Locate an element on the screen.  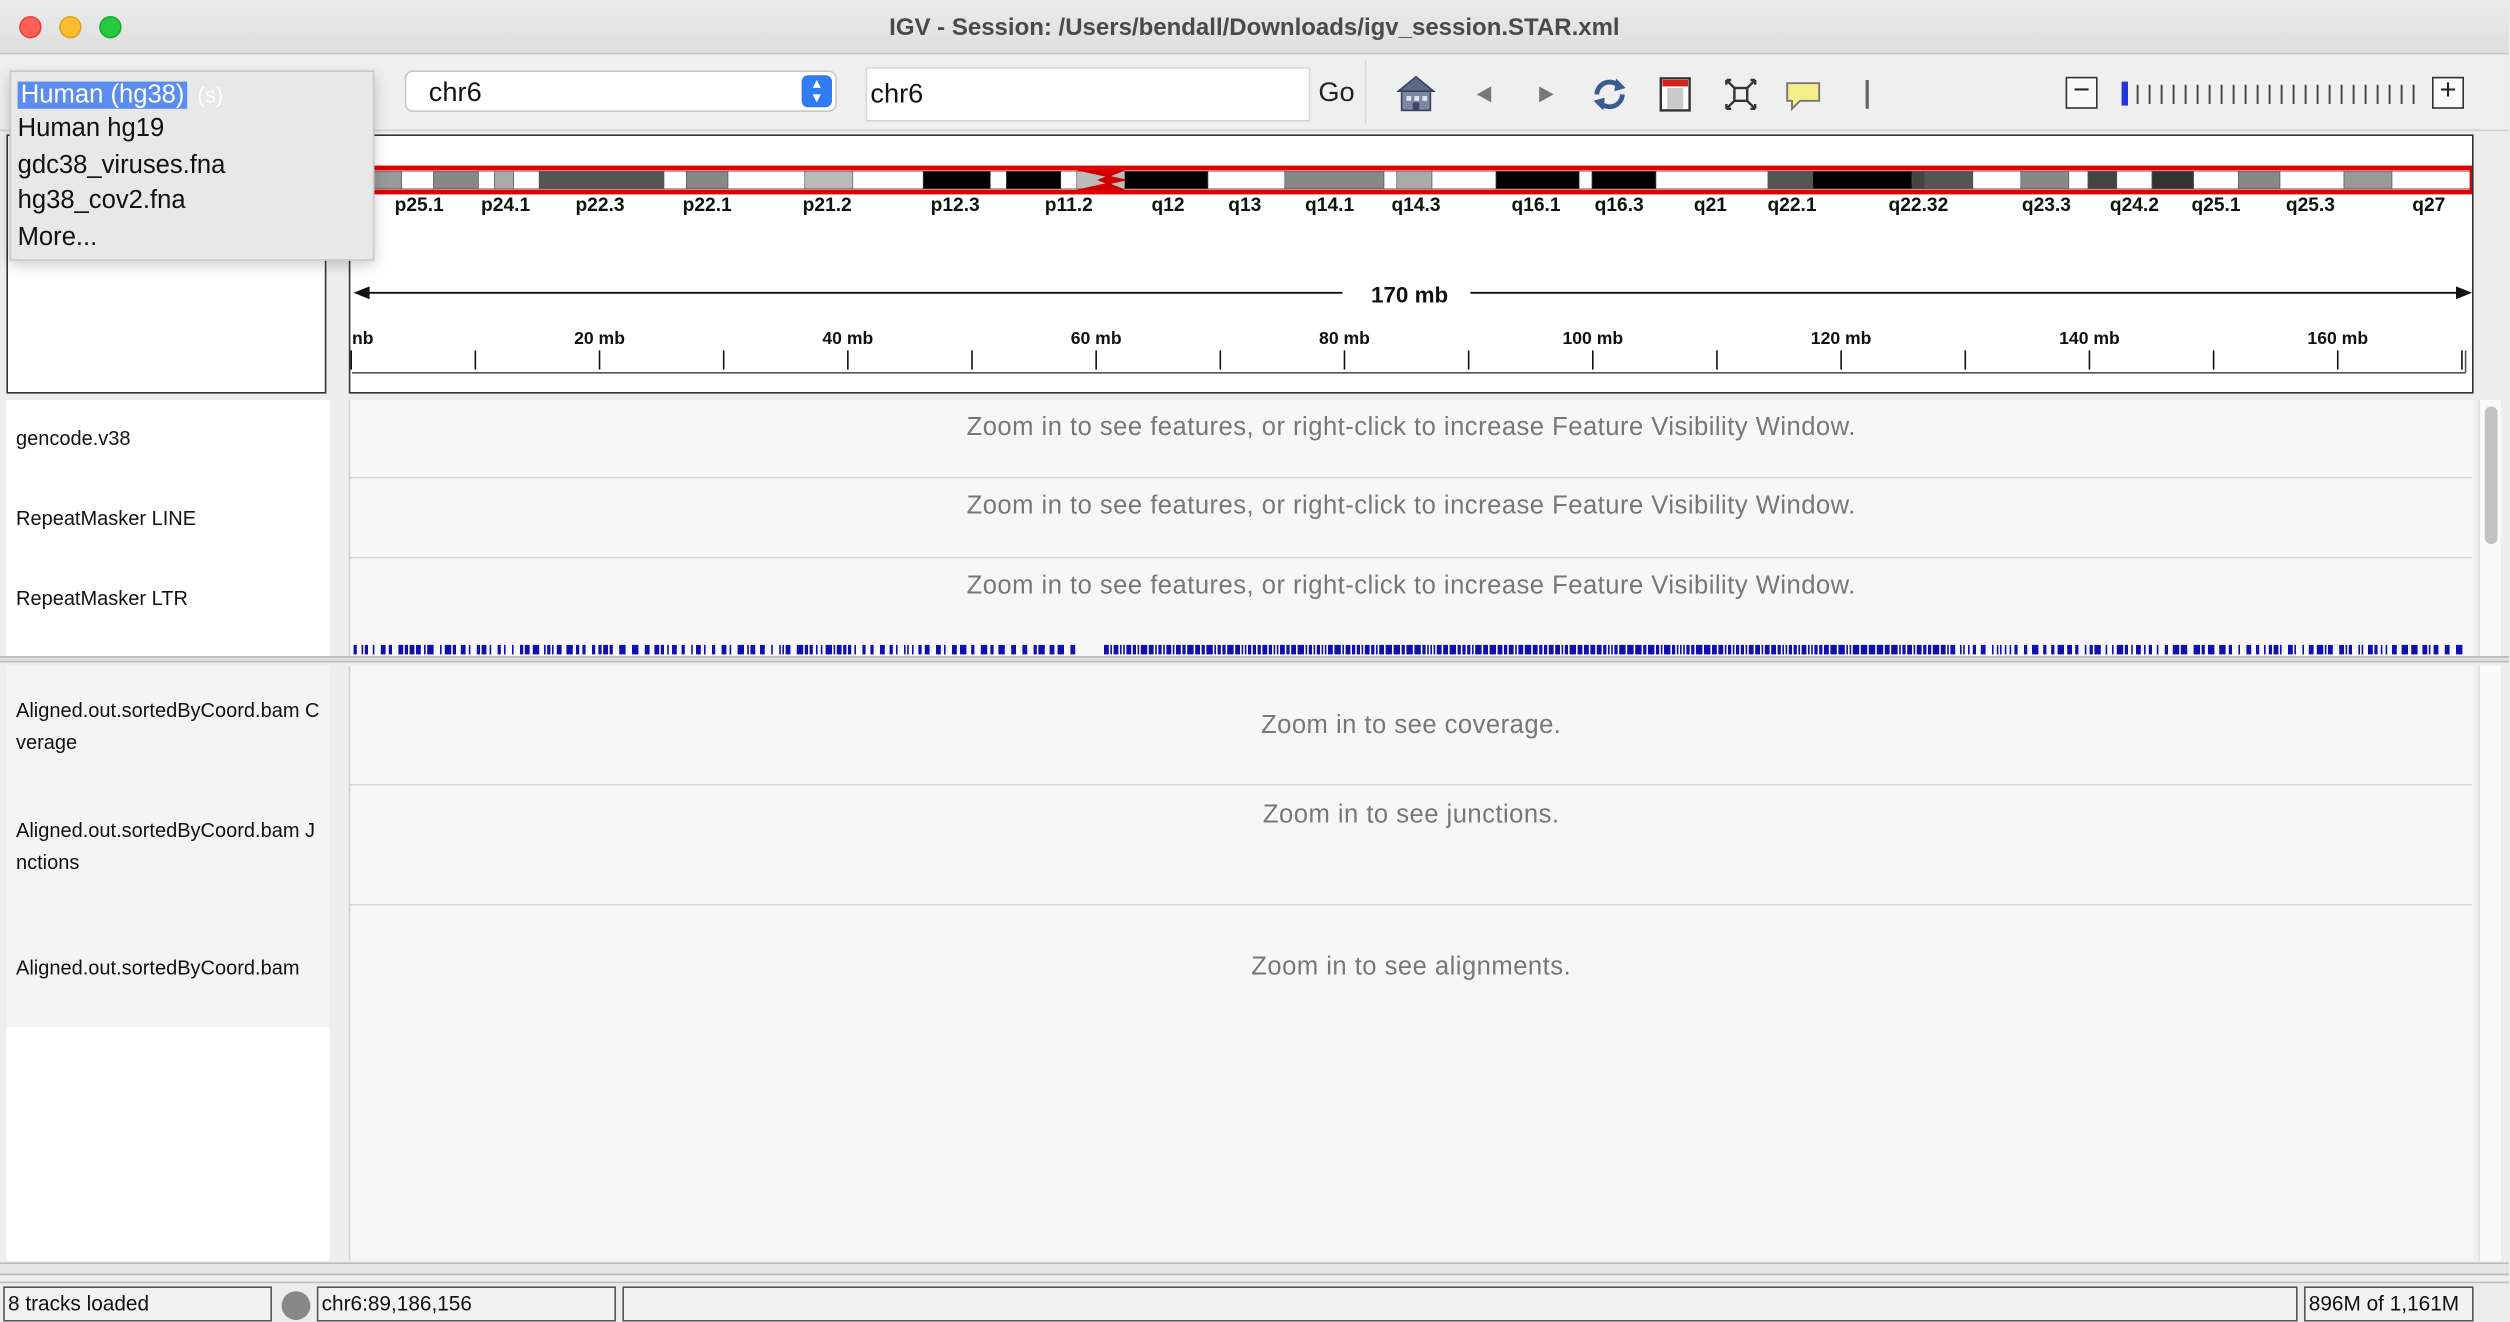
region-of-interest-icon is located at coordinates (1675, 95).